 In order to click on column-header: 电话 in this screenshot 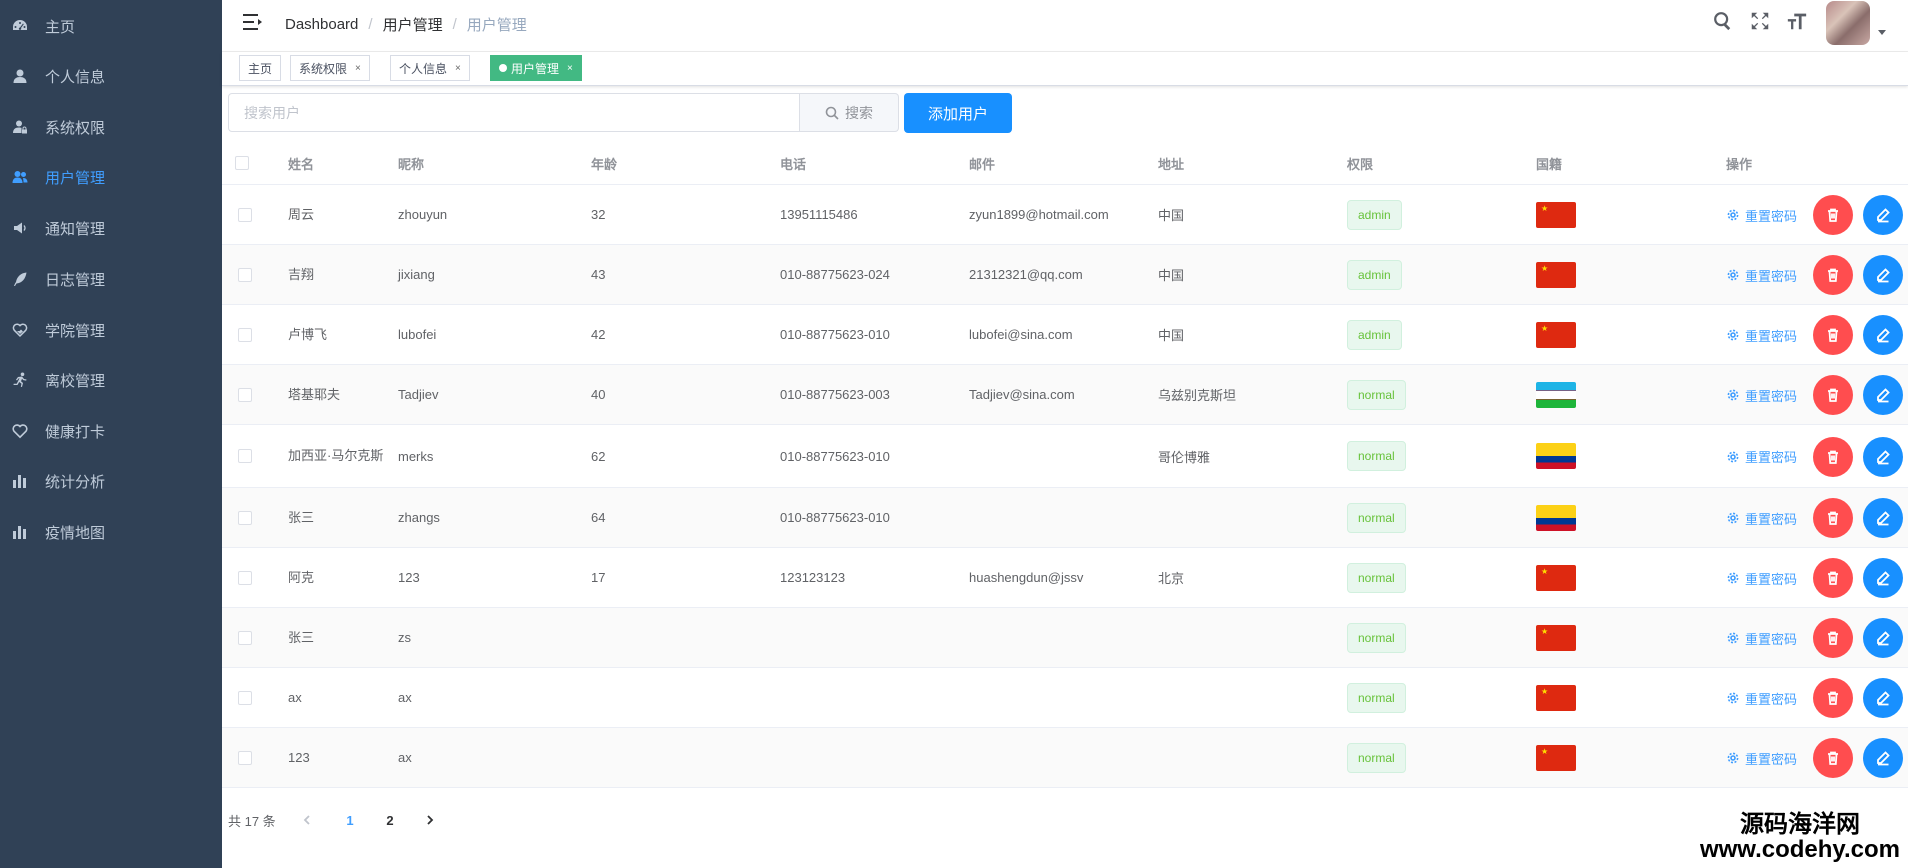, I will do `click(793, 164)`.